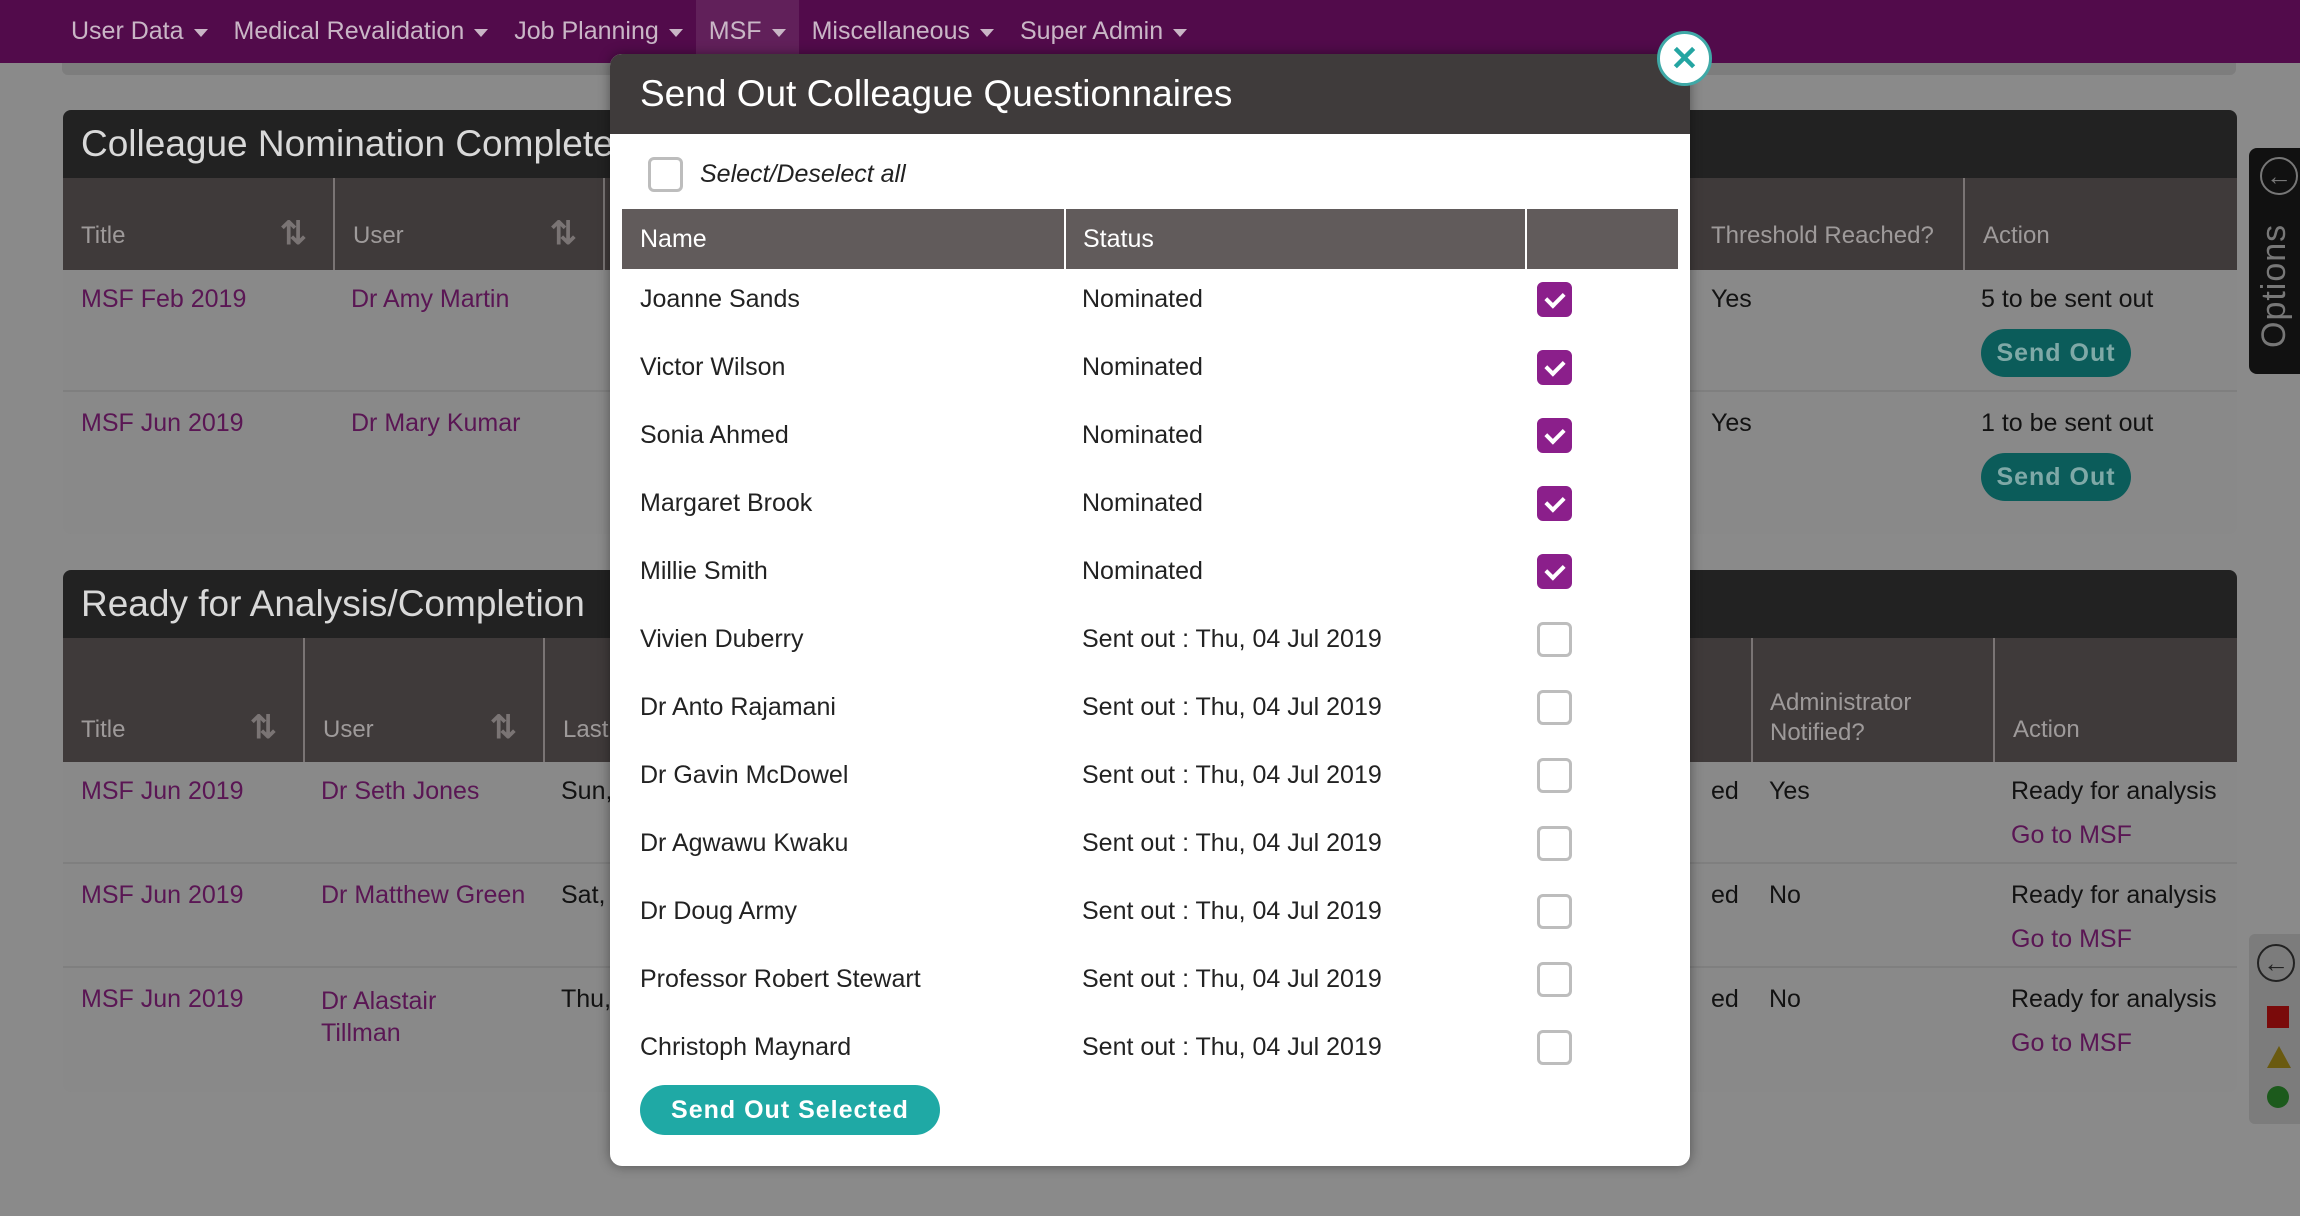  What do you see at coordinates (2274, 1029) in the screenshot?
I see `side-alerts-strip: ←` at bounding box center [2274, 1029].